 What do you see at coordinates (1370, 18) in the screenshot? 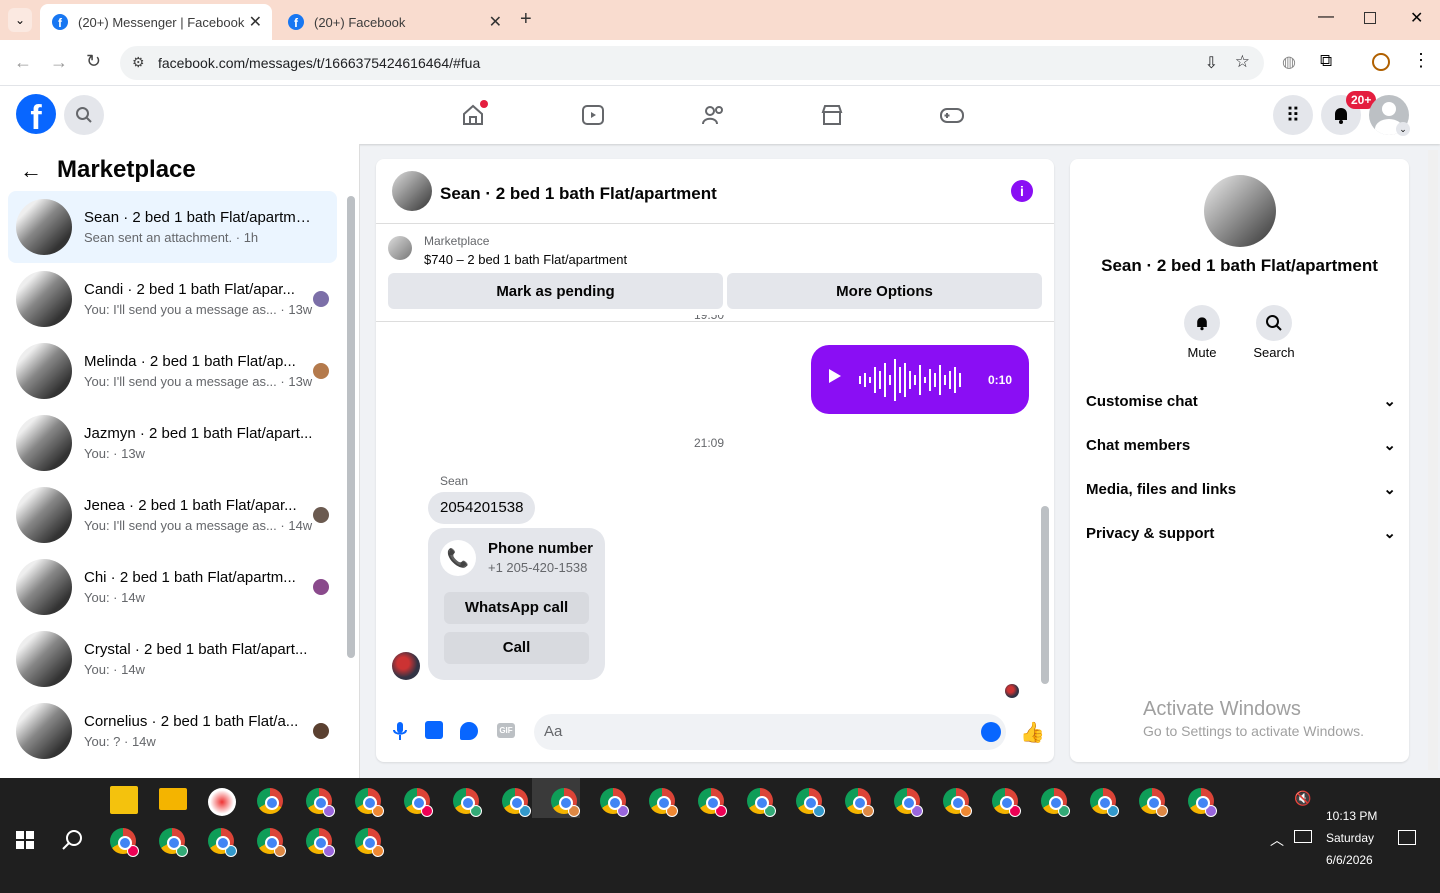
I see `maximize-button` at bounding box center [1370, 18].